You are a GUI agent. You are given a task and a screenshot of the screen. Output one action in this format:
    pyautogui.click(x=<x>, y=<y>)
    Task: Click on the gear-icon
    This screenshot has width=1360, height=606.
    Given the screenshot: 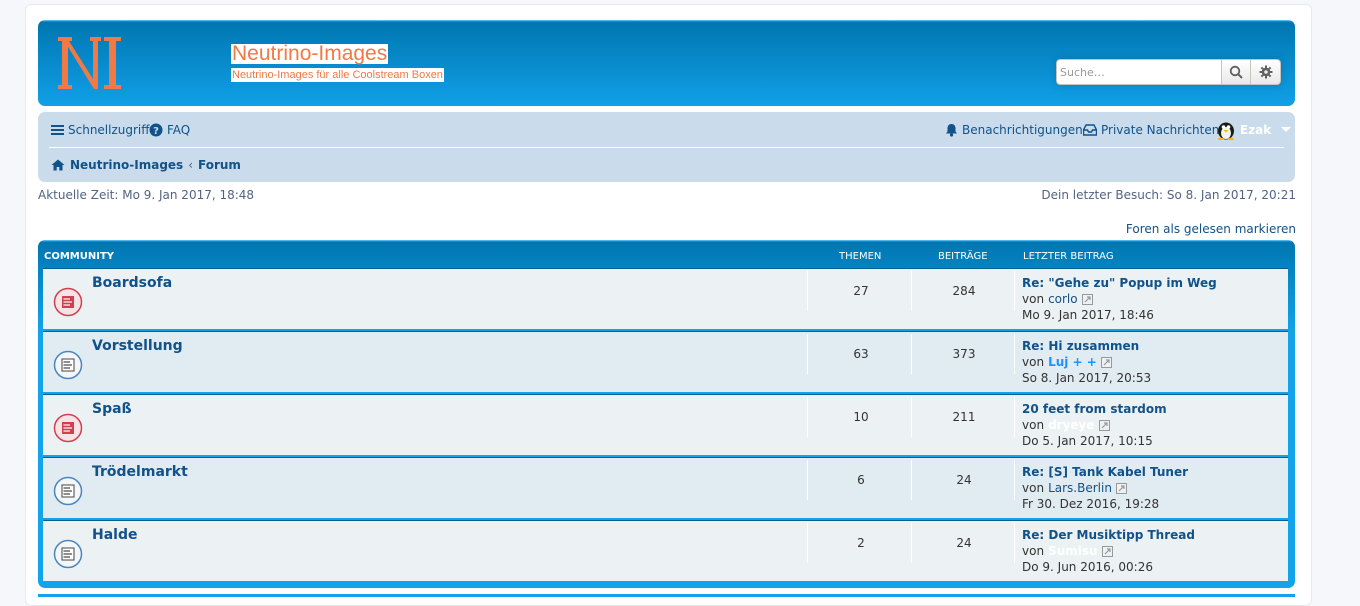 What is the action you would take?
    pyautogui.click(x=1265, y=72)
    